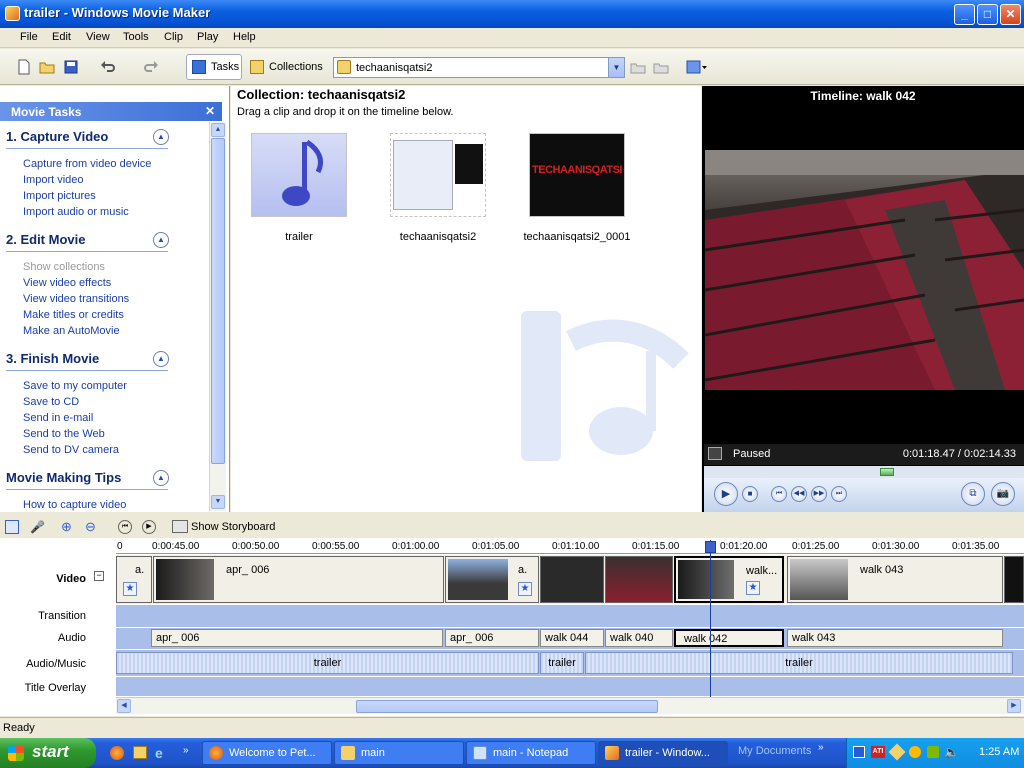 The width and height of the screenshot is (1024, 768). Describe the element at coordinates (47, 67) in the screenshot. I see `open-project-icon` at that location.